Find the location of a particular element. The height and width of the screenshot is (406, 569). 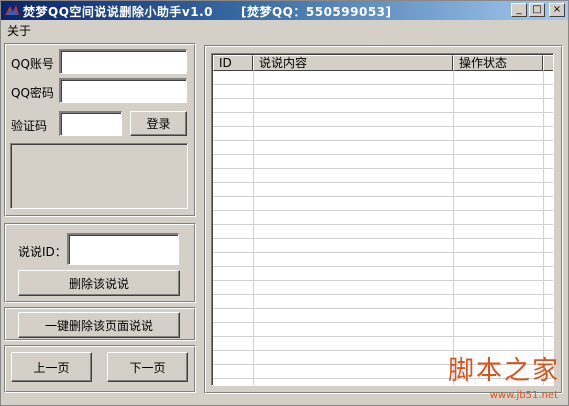

close-icon: × is located at coordinates (557, 9).